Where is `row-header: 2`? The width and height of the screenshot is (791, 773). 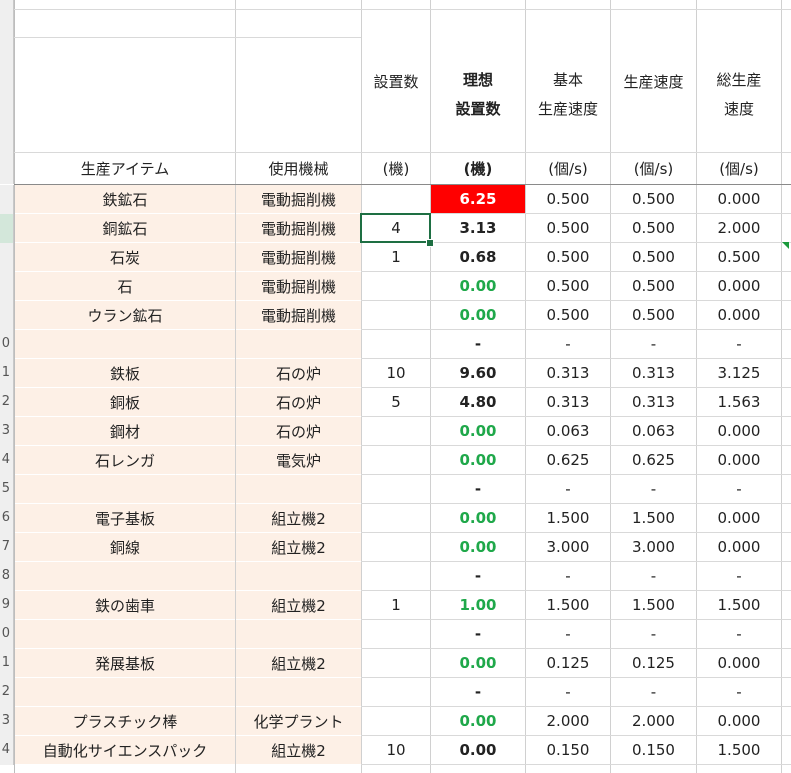 row-header: 2 is located at coordinates (7, 402).